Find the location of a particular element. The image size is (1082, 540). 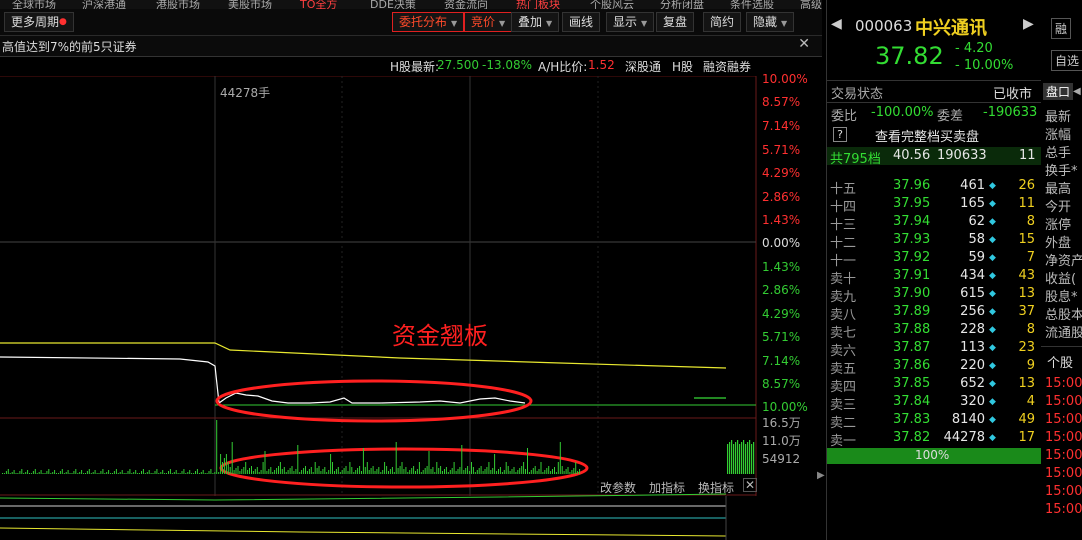

order-price: 37.95 is located at coordinates (912, 203).